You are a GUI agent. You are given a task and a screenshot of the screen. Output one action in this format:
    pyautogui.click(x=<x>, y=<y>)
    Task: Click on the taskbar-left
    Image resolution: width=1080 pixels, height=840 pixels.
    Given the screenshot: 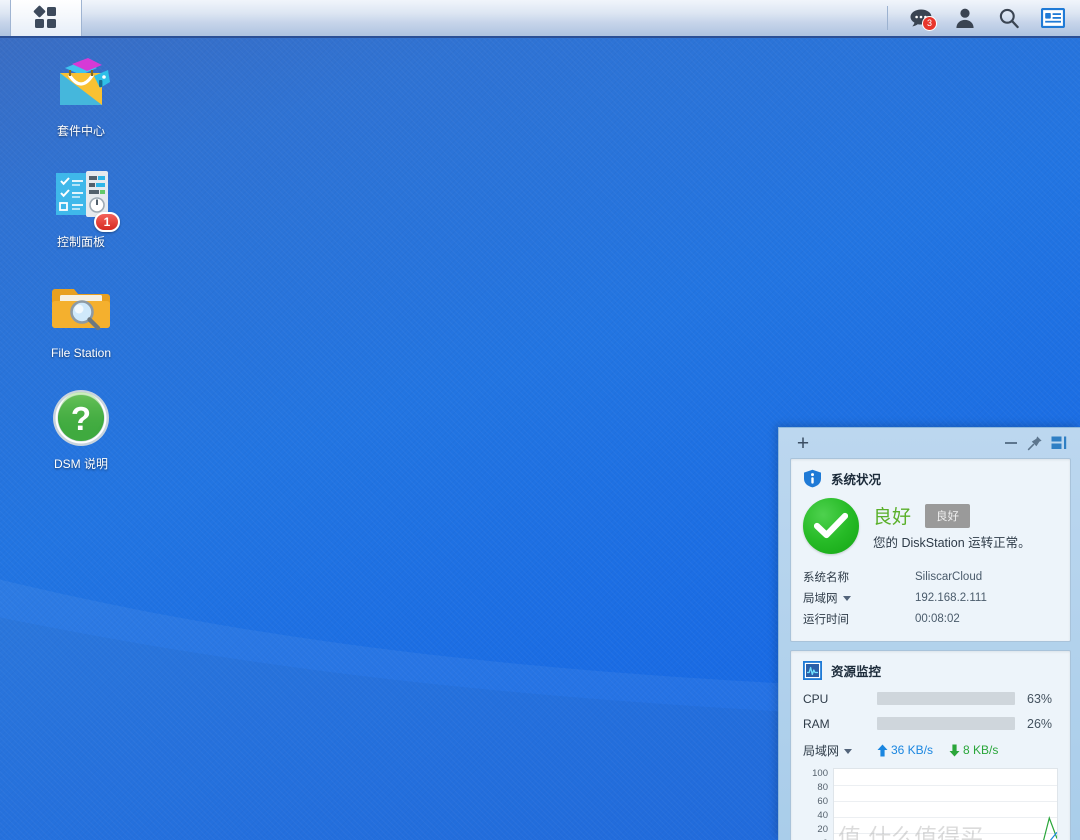 What is the action you would take?
    pyautogui.click(x=41, y=18)
    